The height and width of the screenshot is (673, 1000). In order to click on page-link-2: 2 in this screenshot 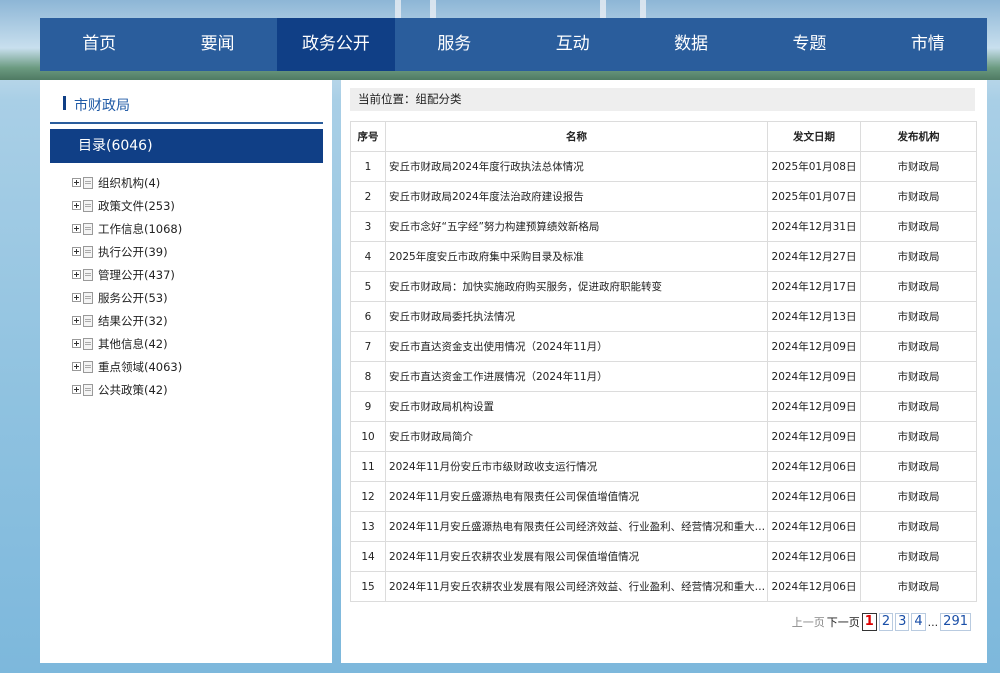, I will do `click(886, 622)`.